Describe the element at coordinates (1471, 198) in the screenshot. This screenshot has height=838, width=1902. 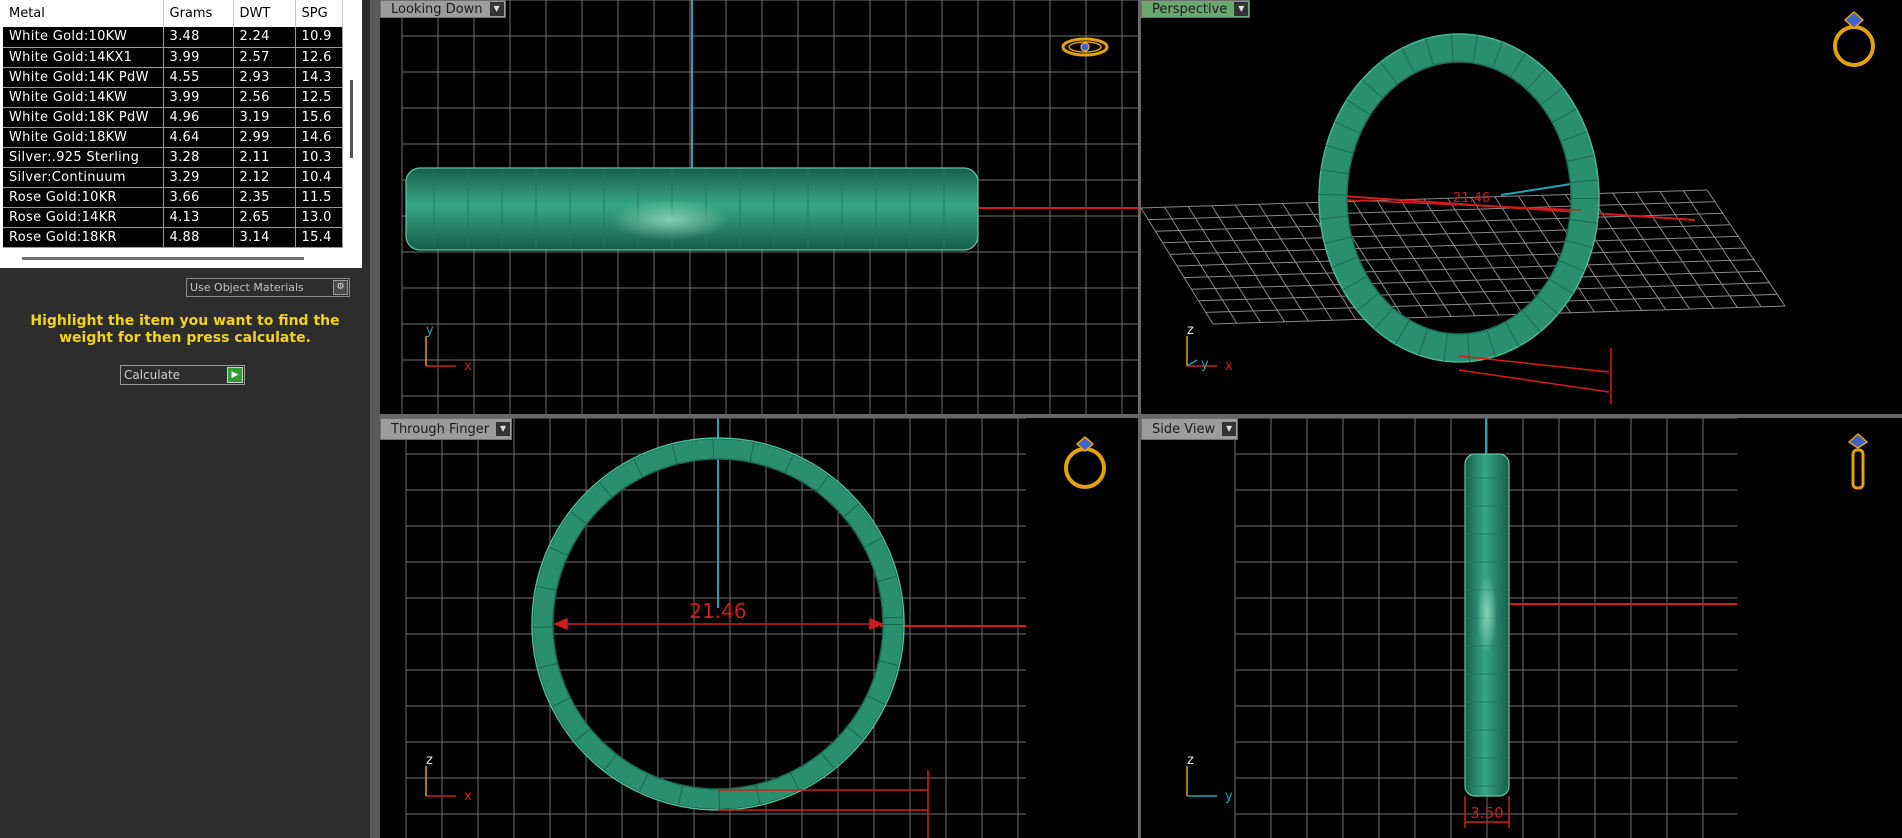
I see `dimension-label-persp: 21.46` at that location.